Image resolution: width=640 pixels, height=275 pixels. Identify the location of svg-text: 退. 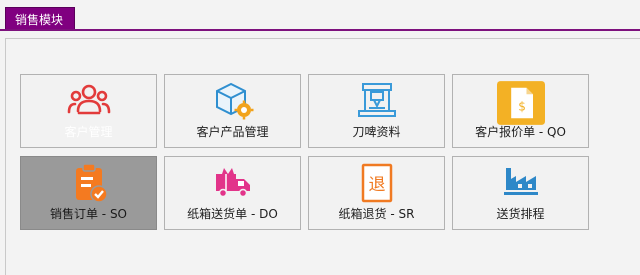
(376, 185).